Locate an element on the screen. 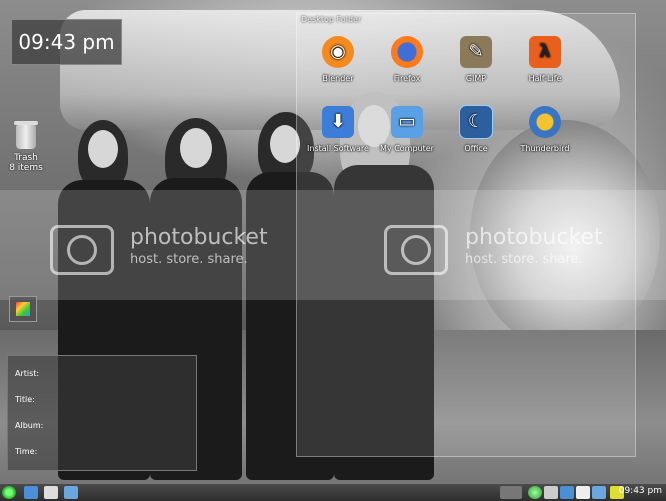 Image resolution: width=666 pixels, height=501 pixels. desktop-icon-half-life: λ Half-Life is located at coordinates (545, 60).